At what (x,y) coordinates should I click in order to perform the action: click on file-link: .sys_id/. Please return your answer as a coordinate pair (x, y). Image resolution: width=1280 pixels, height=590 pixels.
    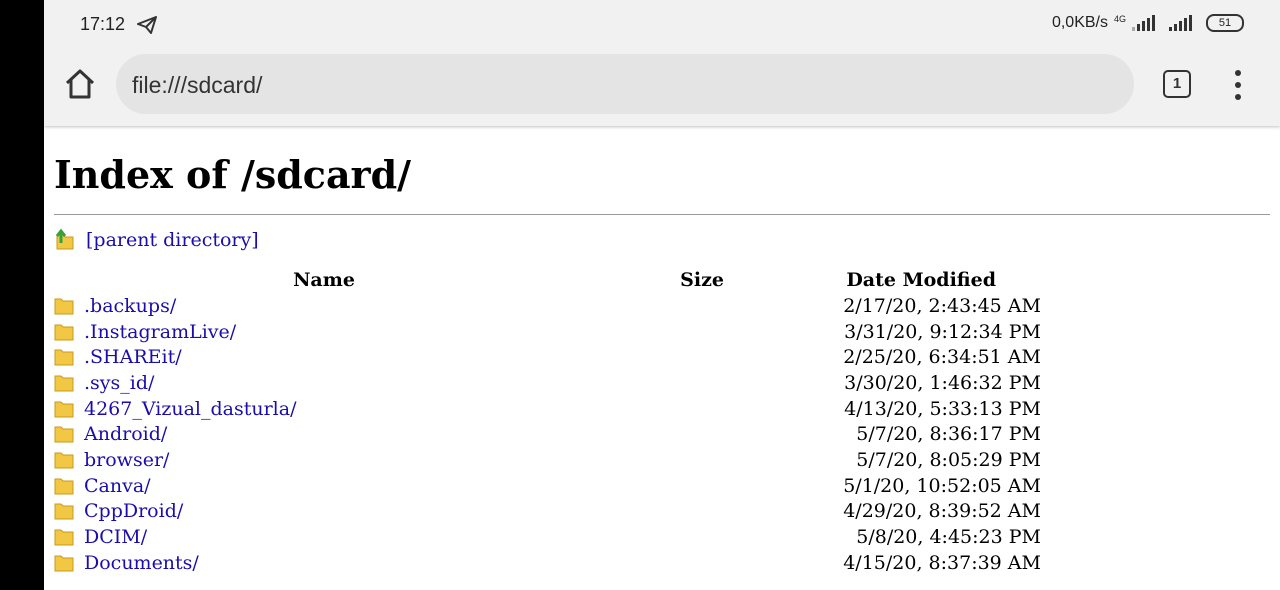
    Looking at the image, I should click on (119, 383).